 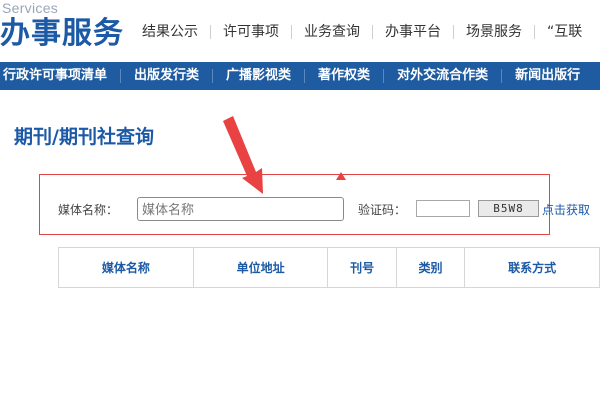 I want to click on nav-item-results: 结果公示, so click(x=170, y=32).